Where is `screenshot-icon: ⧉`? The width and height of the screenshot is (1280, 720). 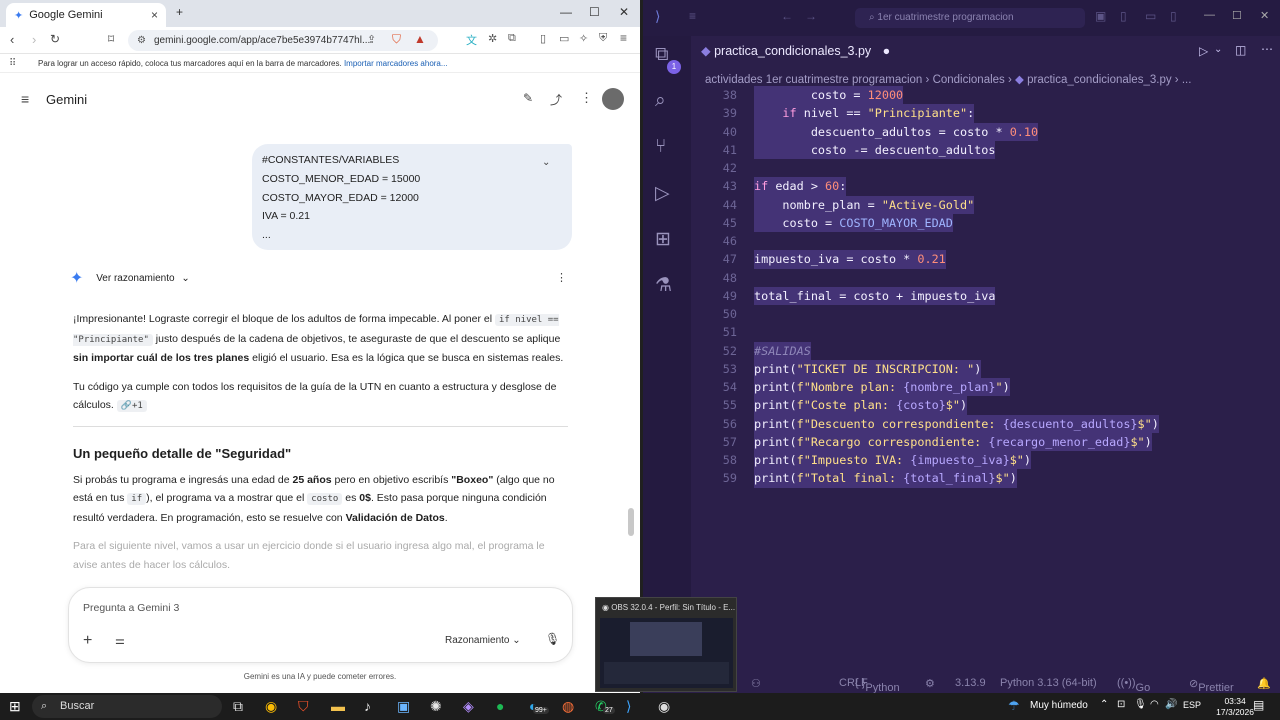 screenshot-icon: ⧉ is located at coordinates (512, 38).